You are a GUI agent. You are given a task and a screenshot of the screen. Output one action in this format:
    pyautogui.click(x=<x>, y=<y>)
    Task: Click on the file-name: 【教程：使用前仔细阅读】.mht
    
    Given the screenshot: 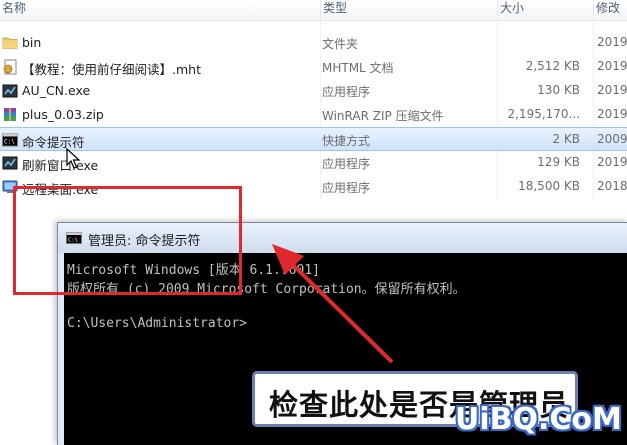 What is the action you would take?
    pyautogui.click(x=111, y=69)
    